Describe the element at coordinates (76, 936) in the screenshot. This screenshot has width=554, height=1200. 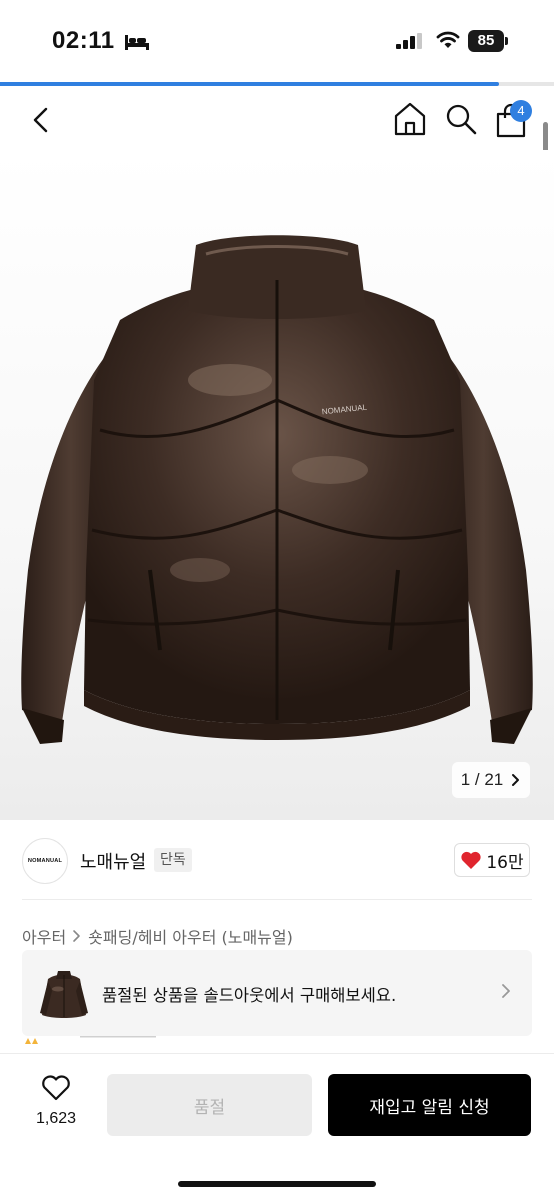
I see `breadcrumb-chevron-icon` at that location.